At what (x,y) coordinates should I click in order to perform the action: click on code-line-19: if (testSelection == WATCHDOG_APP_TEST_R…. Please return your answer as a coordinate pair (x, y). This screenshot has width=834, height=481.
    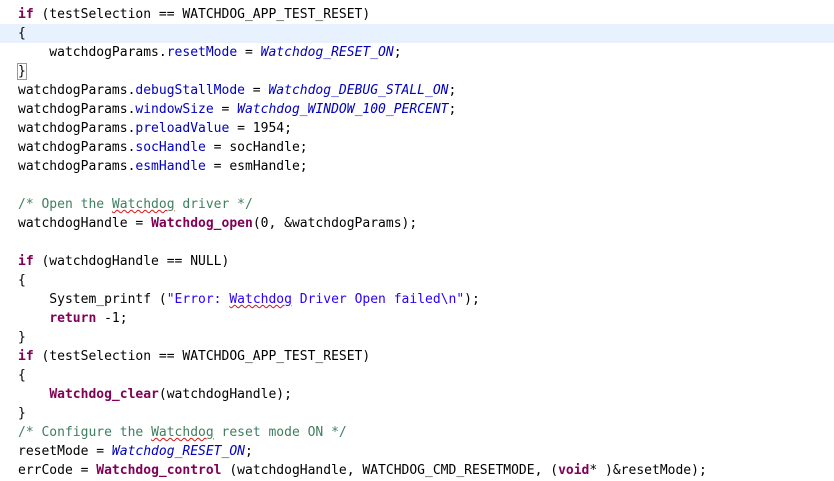
    Looking at the image, I should click on (194, 356).